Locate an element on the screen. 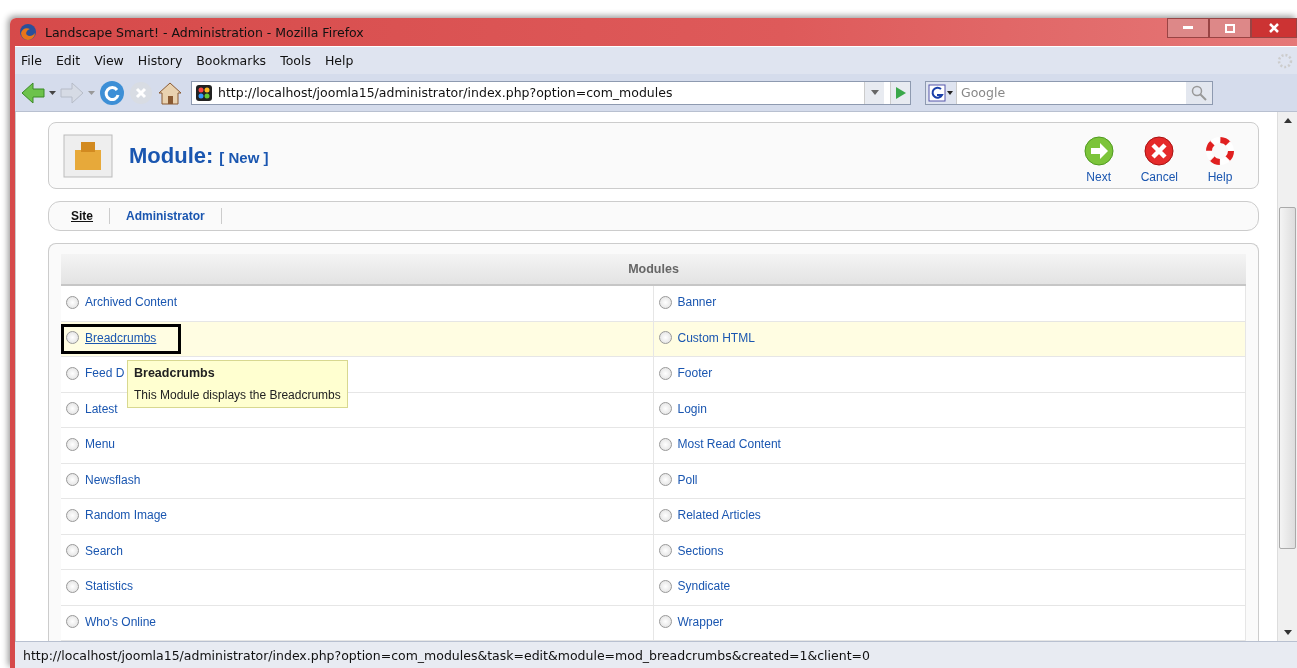  module-icon is located at coordinates (88, 155).